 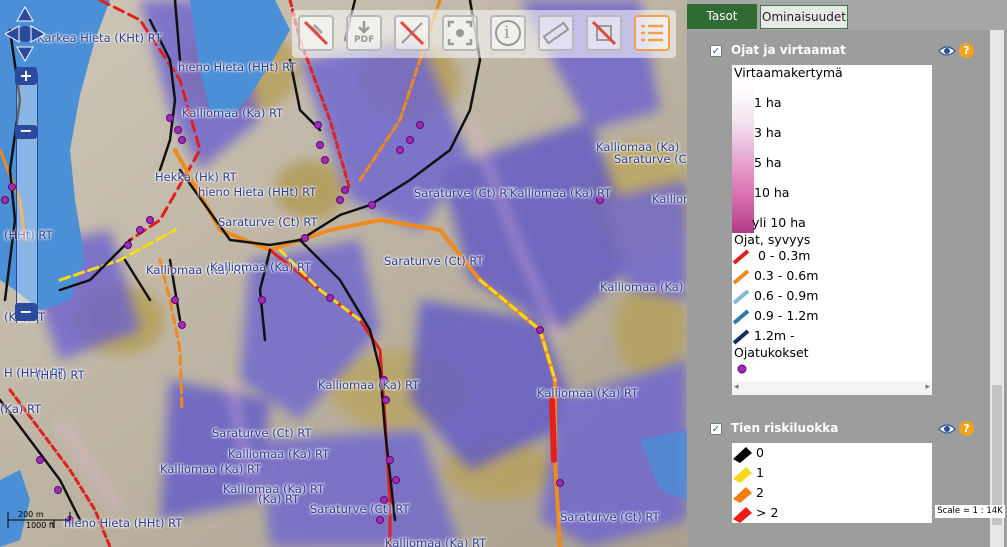 I want to click on no-hand-icon, so click(x=316, y=33).